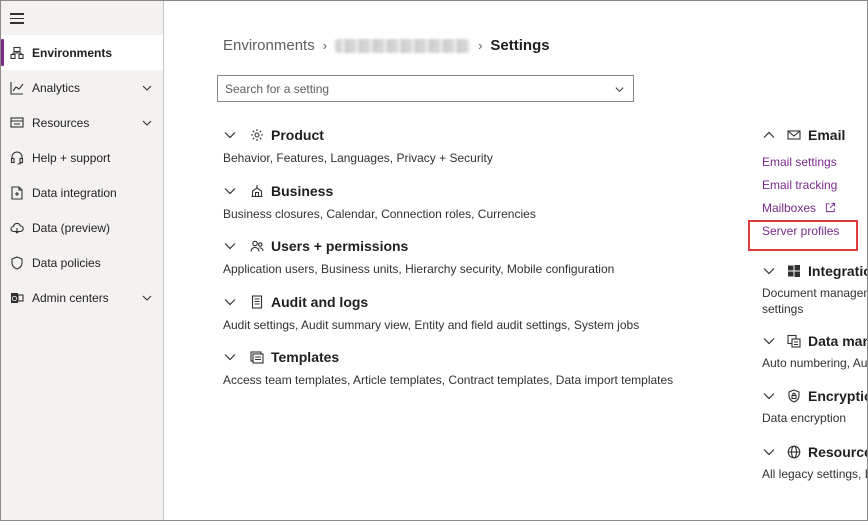 This screenshot has height=521, width=868. What do you see at coordinates (458, 191) in the screenshot?
I see `group-header: Business` at bounding box center [458, 191].